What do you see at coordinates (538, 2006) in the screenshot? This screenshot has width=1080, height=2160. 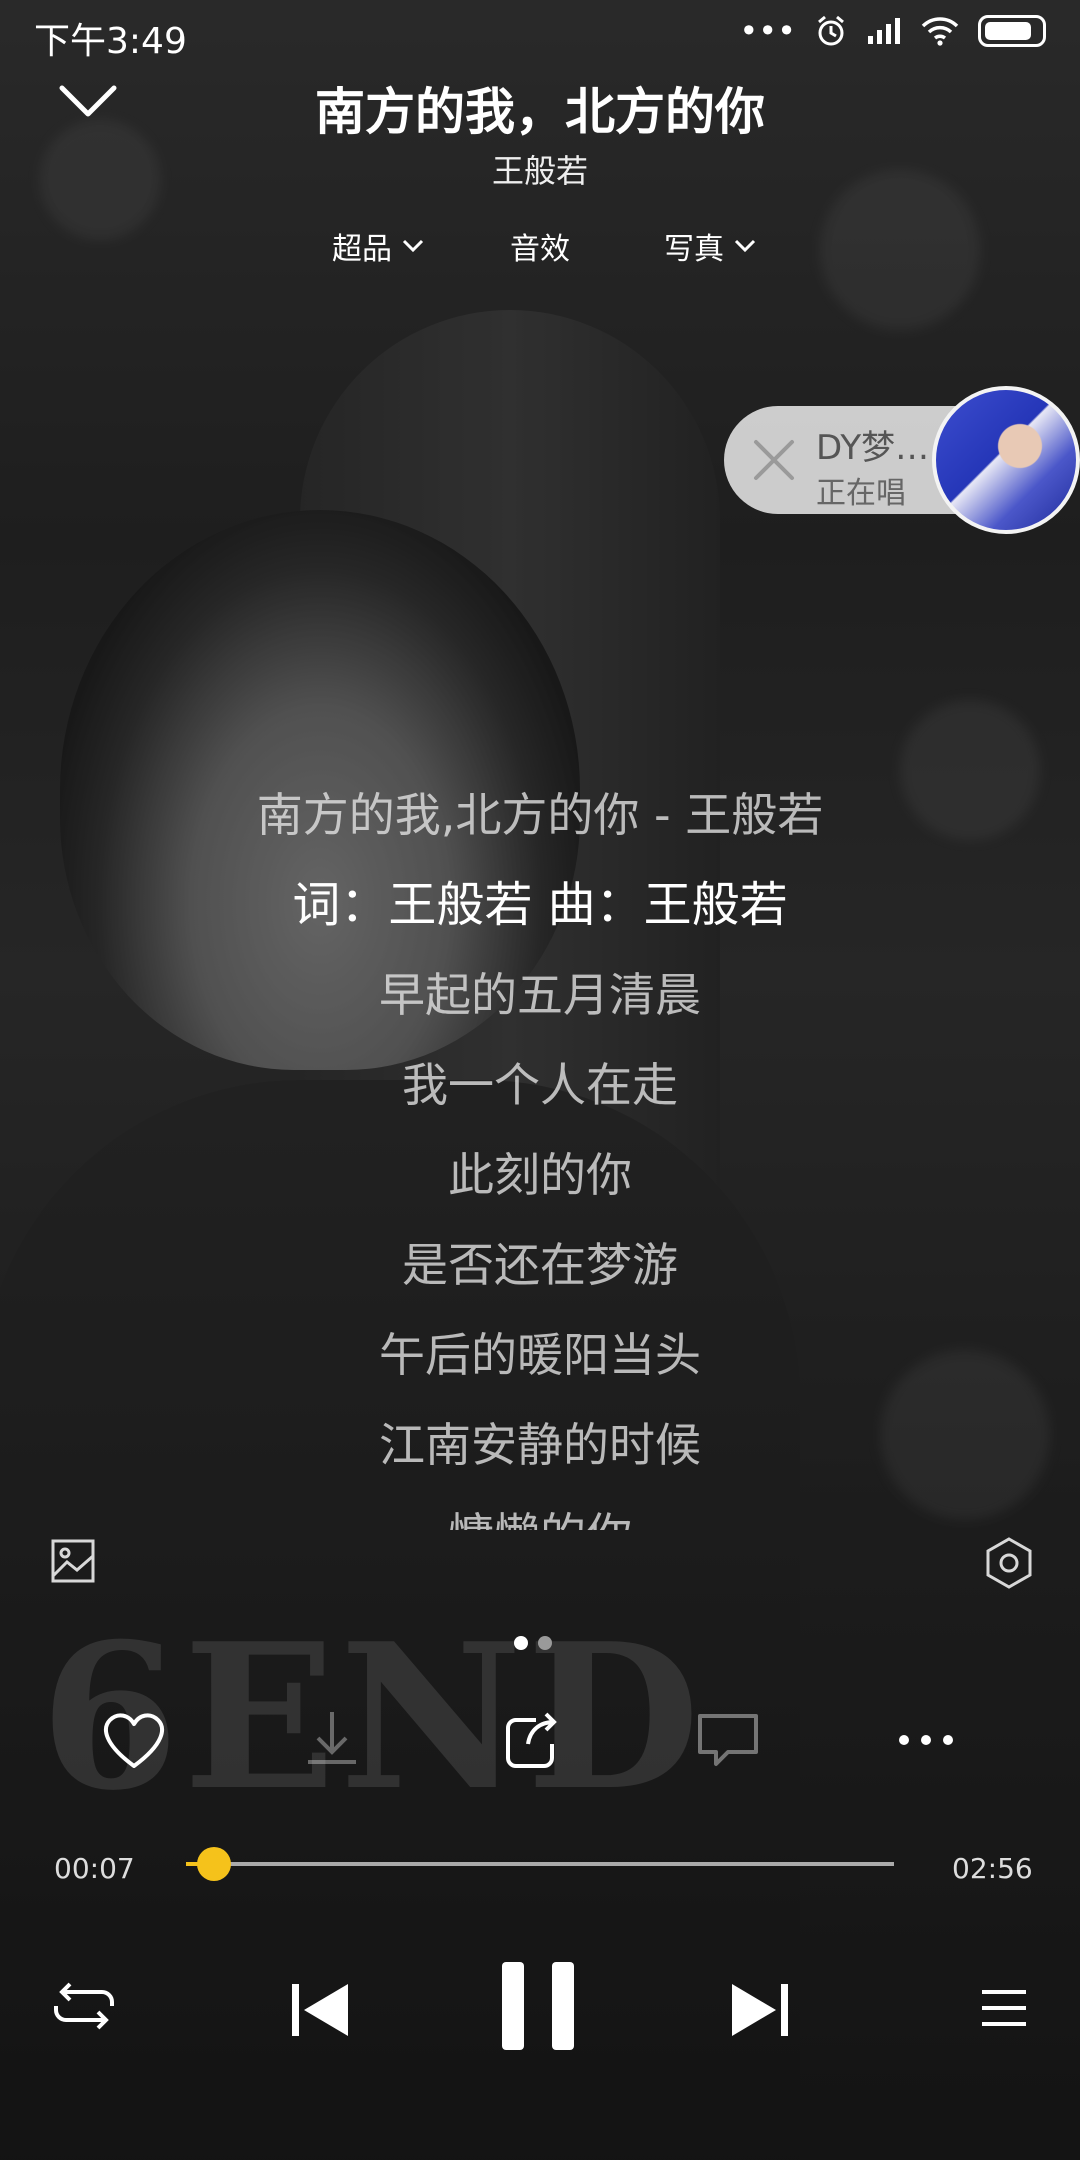 I see `pause-icon` at bounding box center [538, 2006].